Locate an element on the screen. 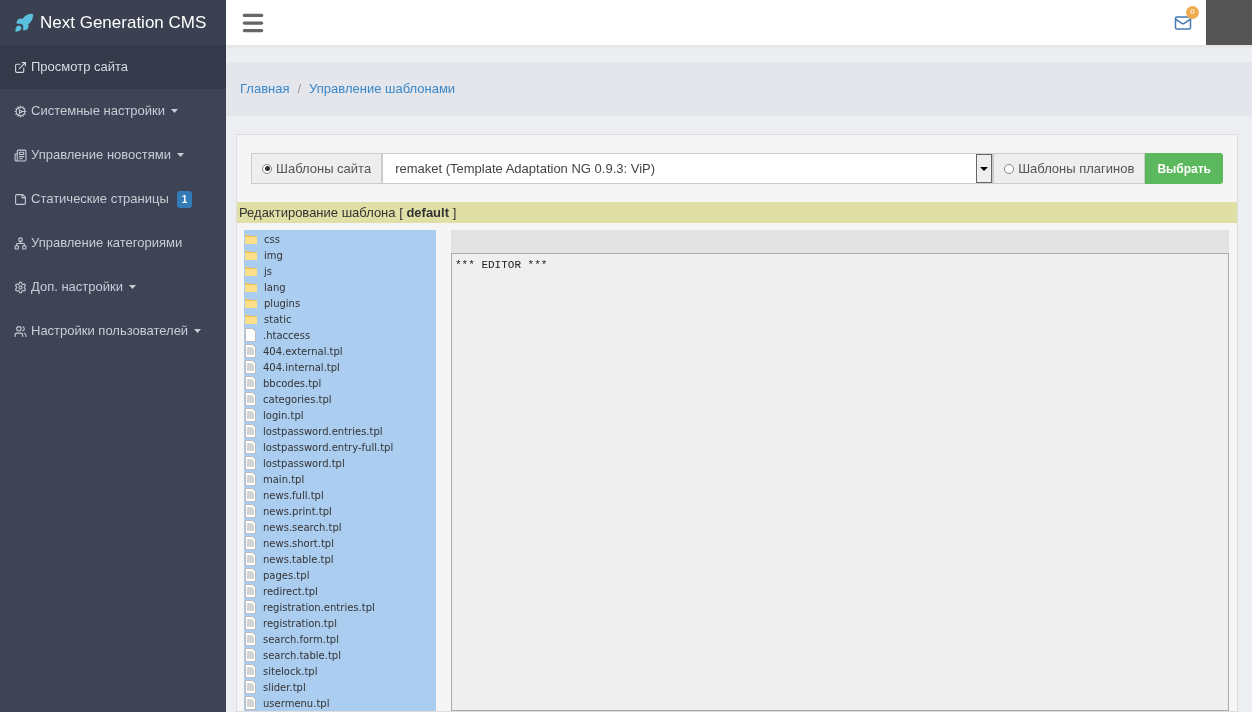  file-tree-item: news.search.tpl is located at coordinates (340, 527).